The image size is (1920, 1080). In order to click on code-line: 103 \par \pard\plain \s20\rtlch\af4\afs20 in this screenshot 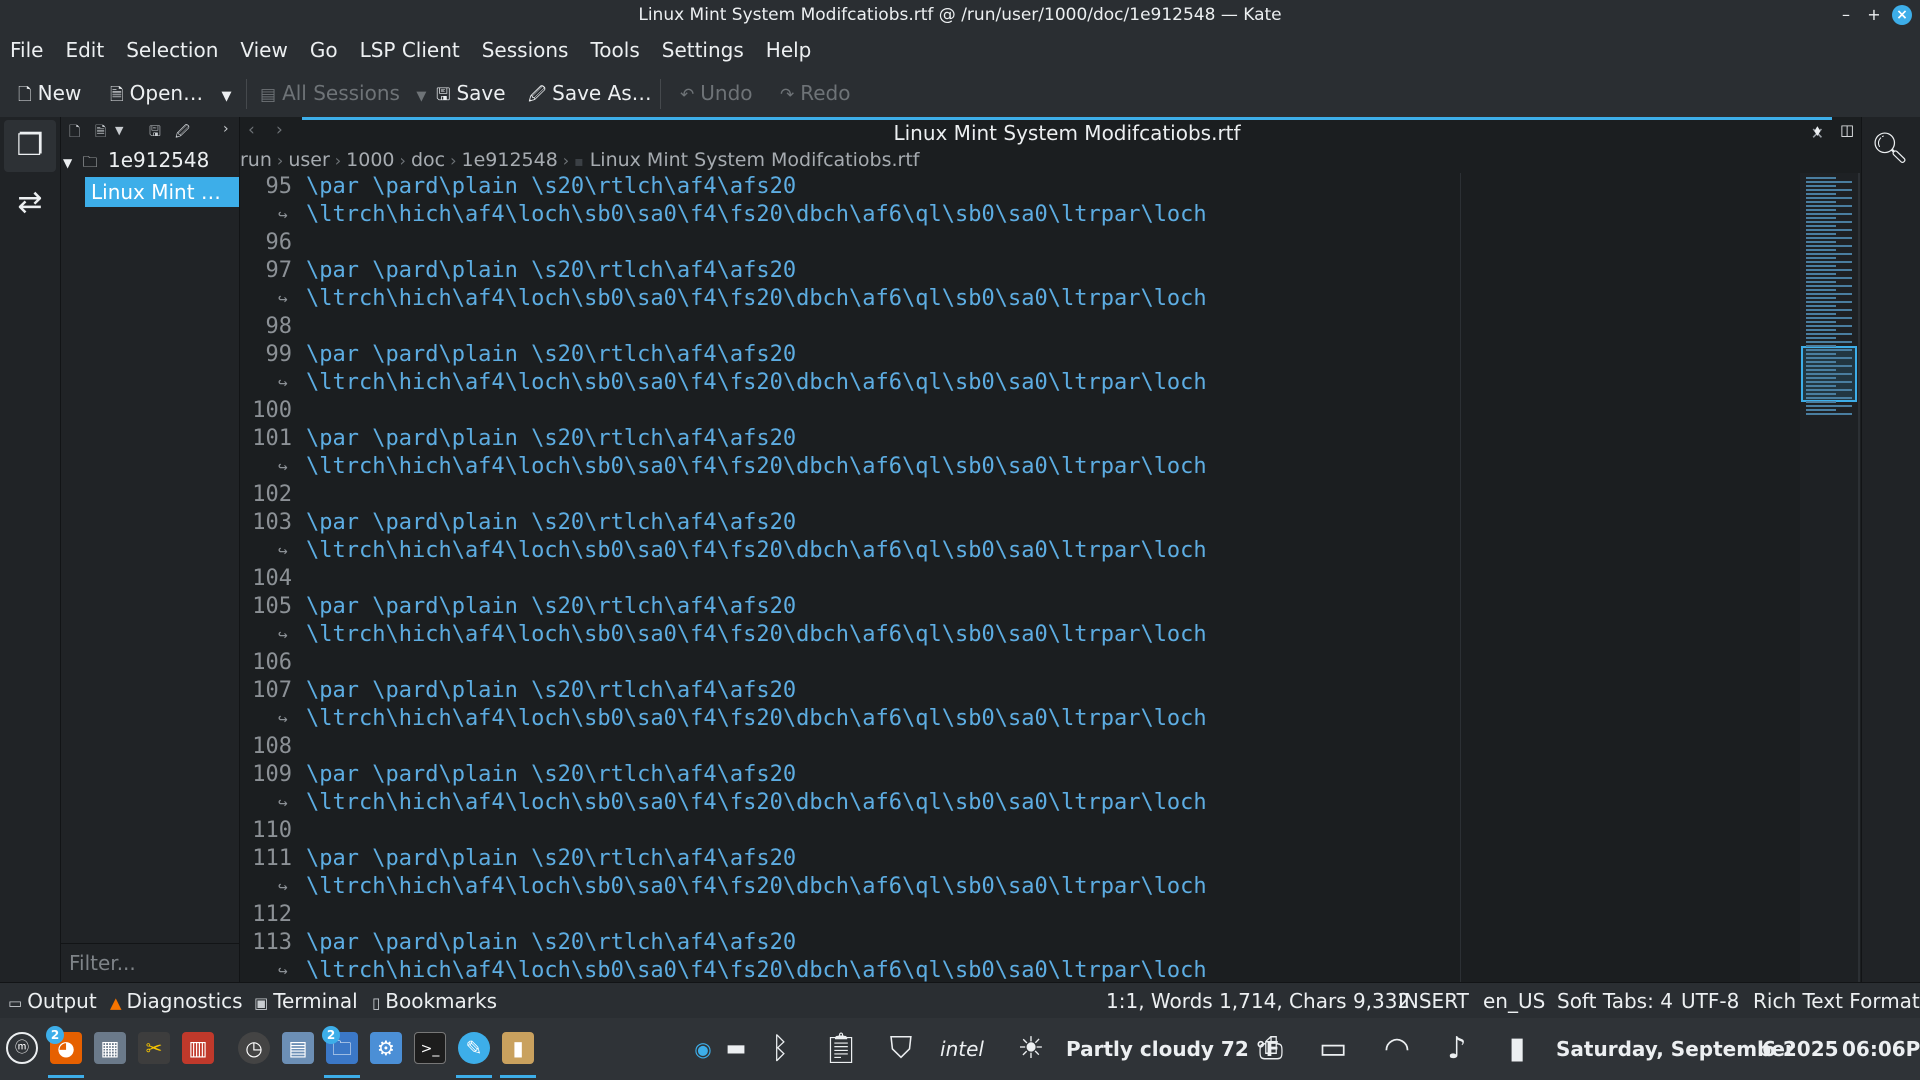, I will do `click(1020, 523)`.